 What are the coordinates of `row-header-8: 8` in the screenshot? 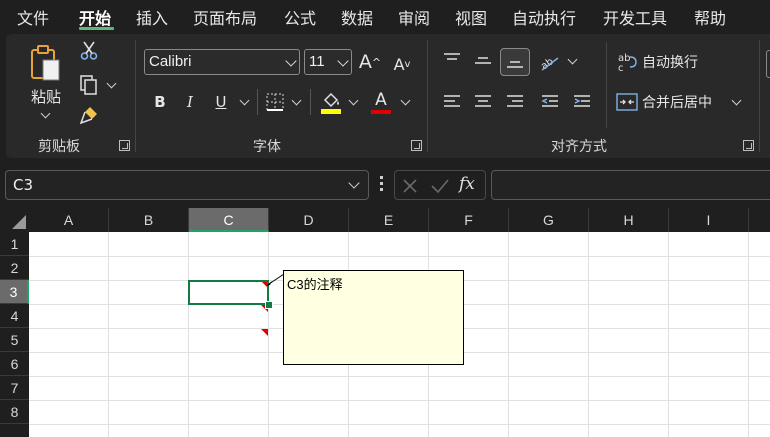 It's located at (14, 412).